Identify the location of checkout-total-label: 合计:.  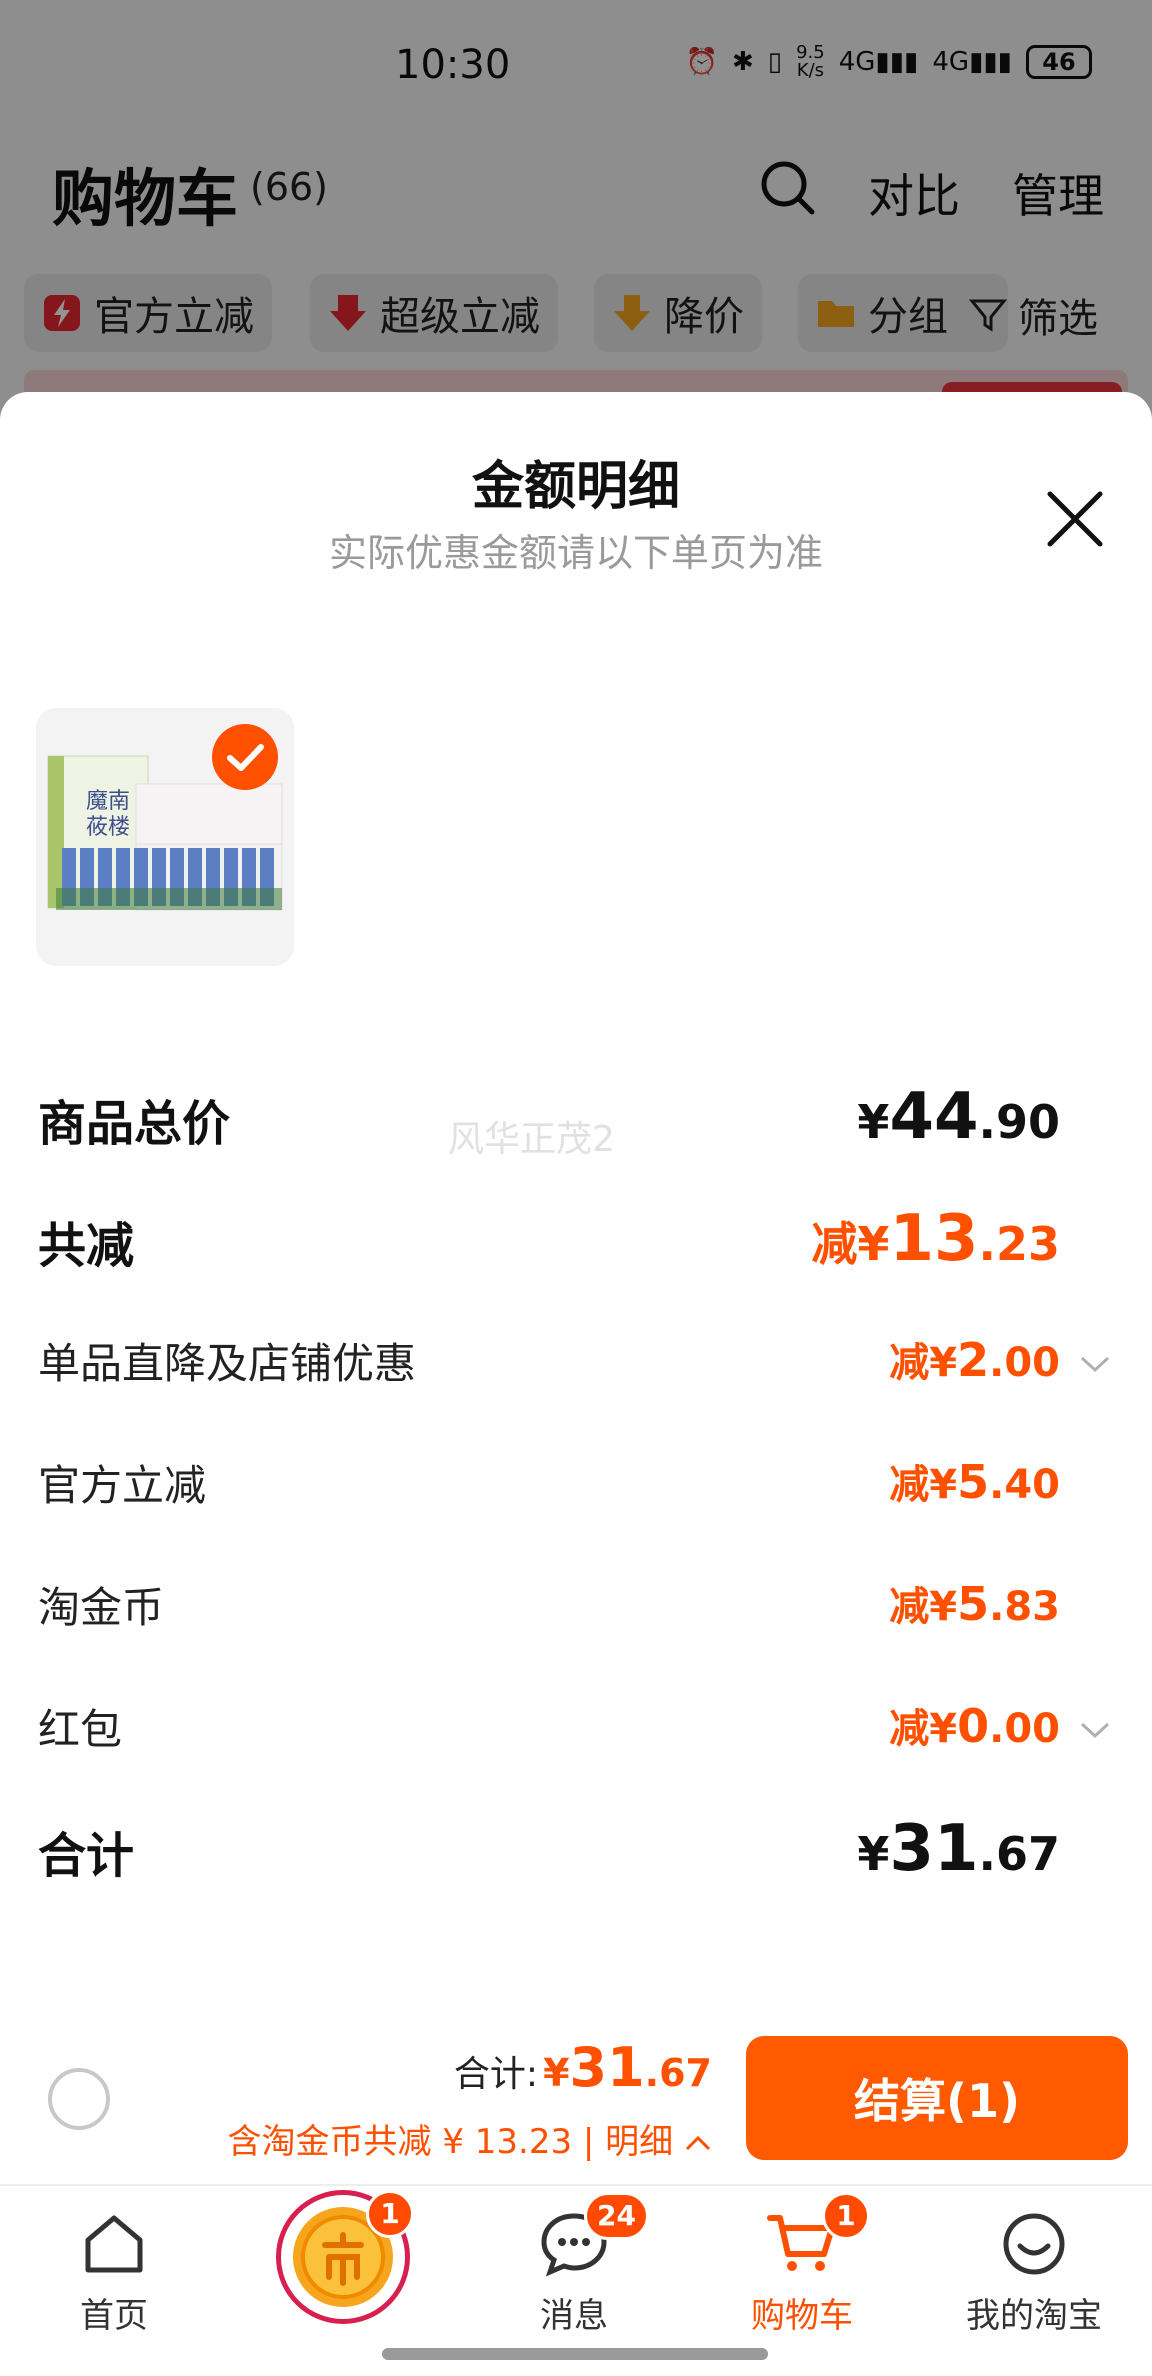
(495, 2074).